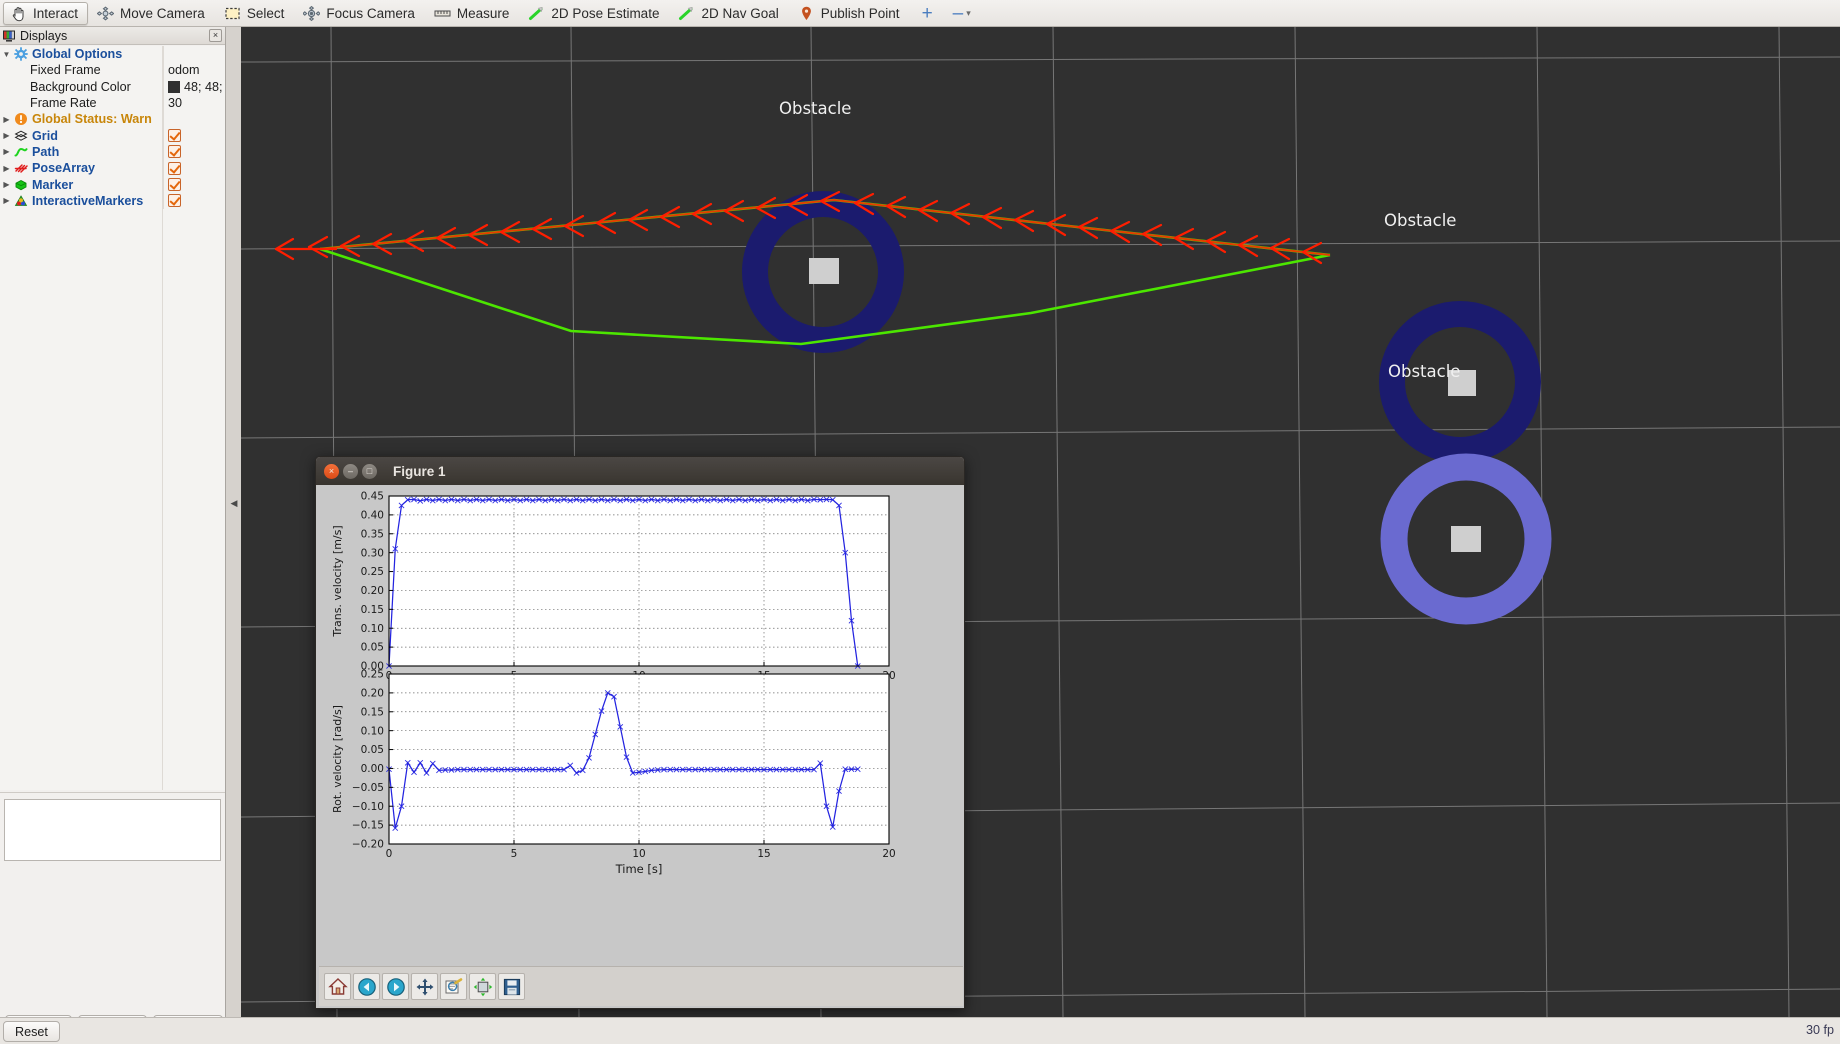 This screenshot has height=1044, width=1840. I want to click on pose-arrow-icon, so click(536, 13).